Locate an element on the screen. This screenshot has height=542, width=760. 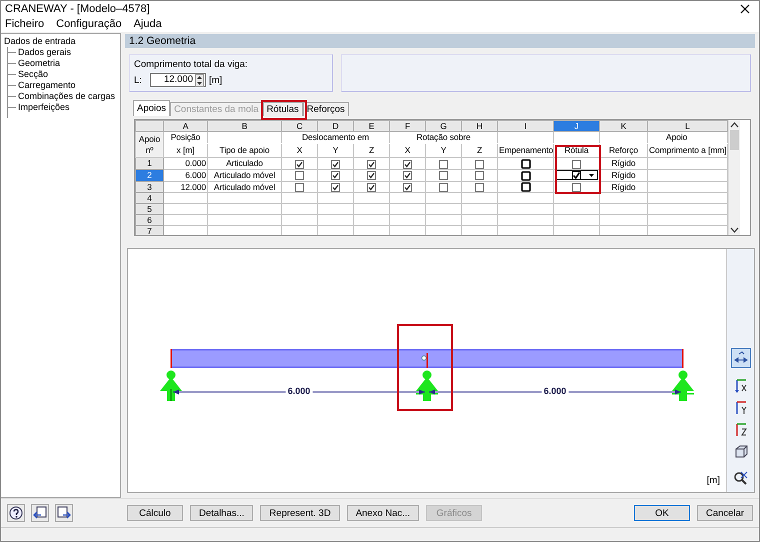
button: OK is located at coordinates (662, 513).